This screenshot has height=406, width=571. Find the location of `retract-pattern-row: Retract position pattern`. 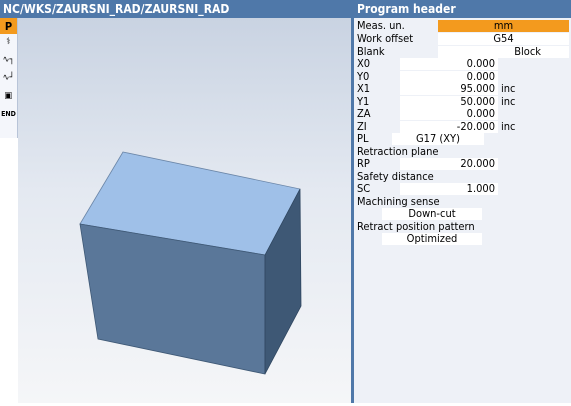

retract-pattern-row: Retract position pattern is located at coordinates (462, 227).